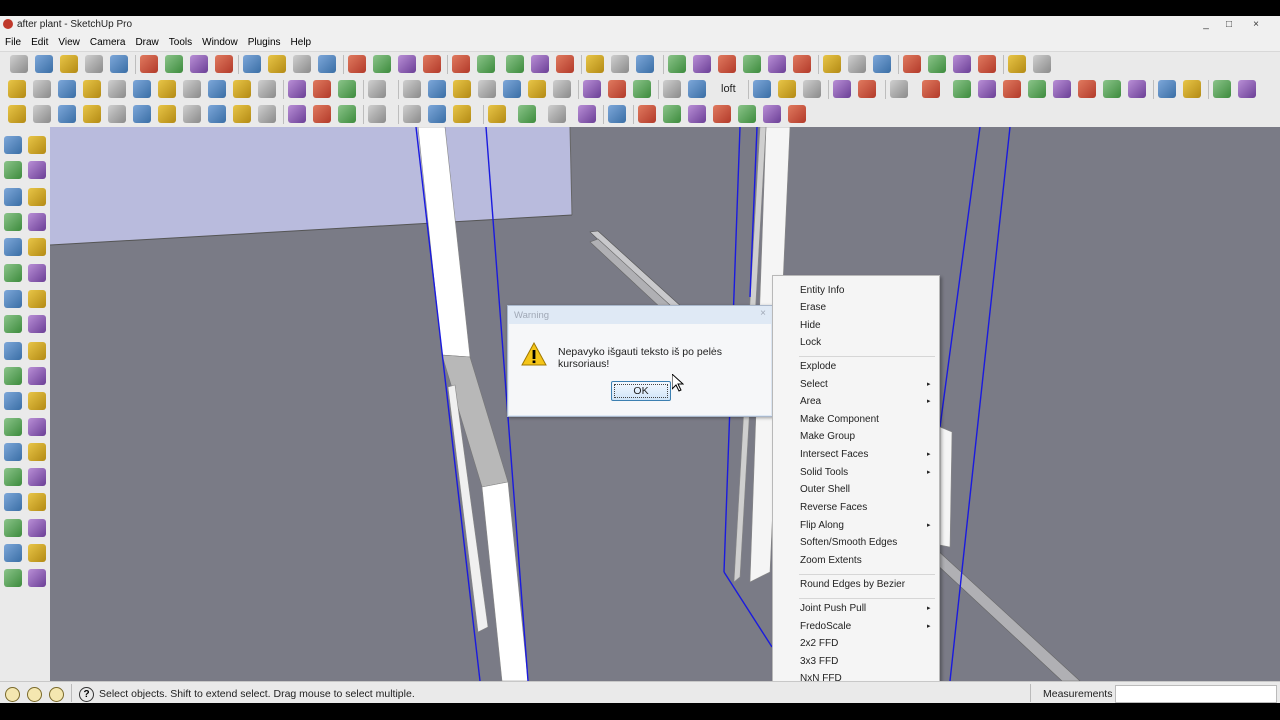 This screenshot has width=1280, height=720. I want to click on signin-icon, so click(56, 694).